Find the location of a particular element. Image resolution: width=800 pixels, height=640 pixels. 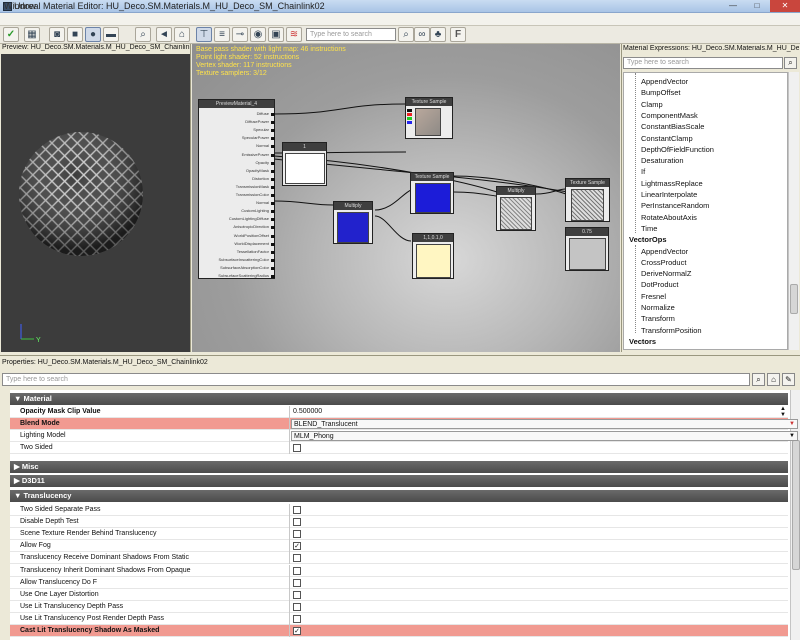

expression-item: Normalize is located at coordinates (658, 307).